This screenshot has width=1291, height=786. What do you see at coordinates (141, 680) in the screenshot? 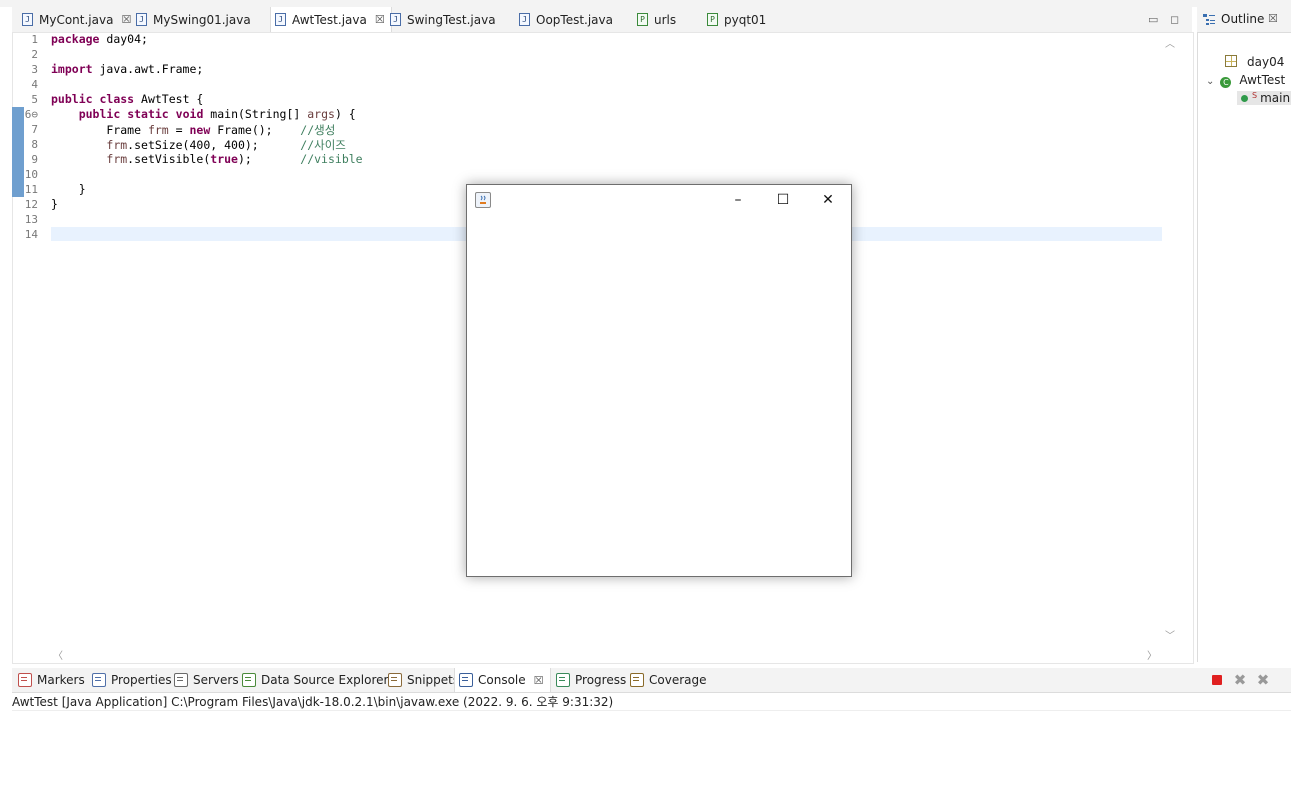
I see `panel-tab-label: Properties` at bounding box center [141, 680].